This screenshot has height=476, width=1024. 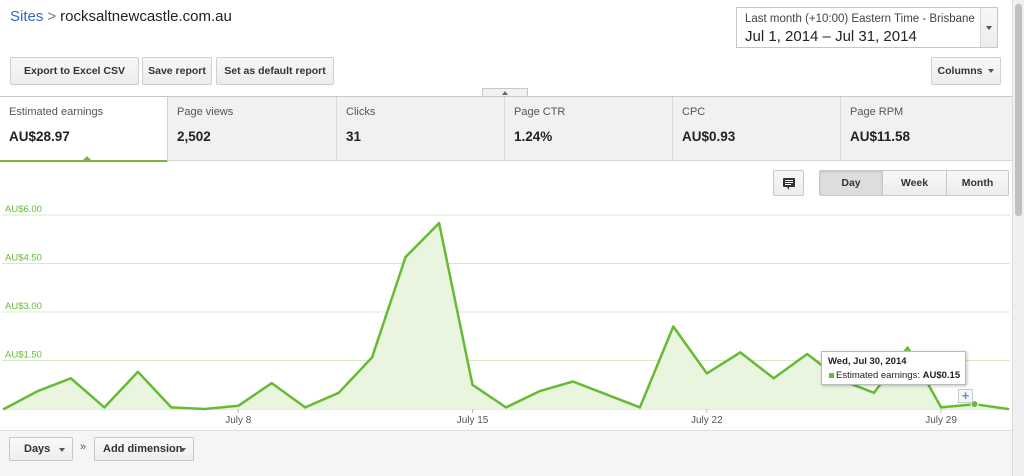 What do you see at coordinates (540, 112) in the screenshot?
I see `metric-label: Page CTR` at bounding box center [540, 112].